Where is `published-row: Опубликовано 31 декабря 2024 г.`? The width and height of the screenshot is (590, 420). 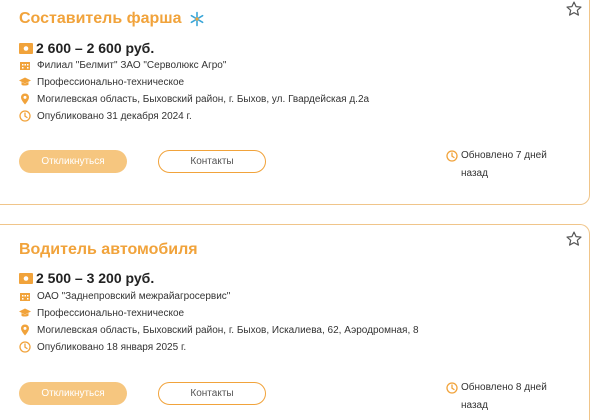 published-row: Опубликовано 31 декабря 2024 г. is located at coordinates (105, 116).